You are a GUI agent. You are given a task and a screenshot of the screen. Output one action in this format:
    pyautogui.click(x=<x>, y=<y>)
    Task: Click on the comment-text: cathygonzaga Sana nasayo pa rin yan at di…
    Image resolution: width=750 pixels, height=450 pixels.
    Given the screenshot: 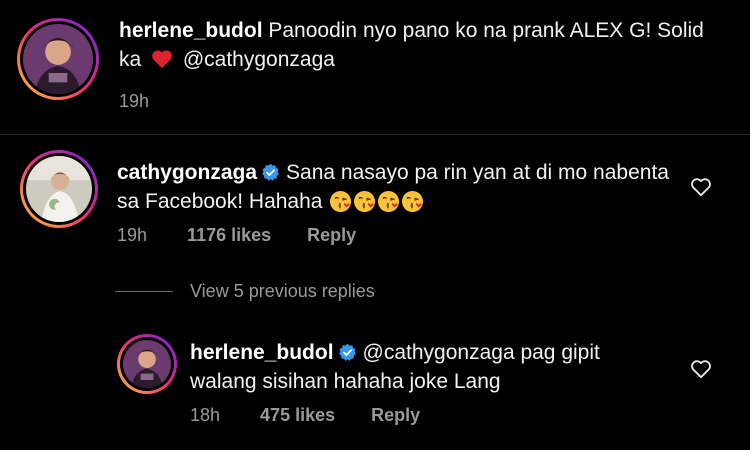 What is the action you would take?
    pyautogui.click(x=393, y=187)
    